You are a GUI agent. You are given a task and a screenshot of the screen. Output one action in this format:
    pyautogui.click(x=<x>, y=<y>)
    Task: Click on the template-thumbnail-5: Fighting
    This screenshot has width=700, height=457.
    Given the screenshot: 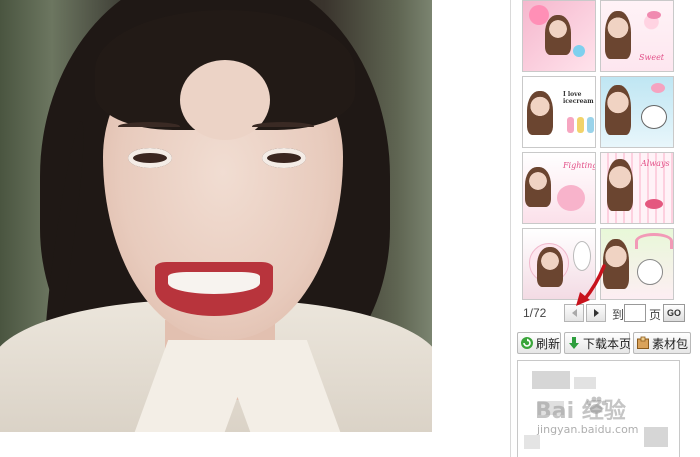 What is the action you would take?
    pyautogui.click(x=559, y=188)
    